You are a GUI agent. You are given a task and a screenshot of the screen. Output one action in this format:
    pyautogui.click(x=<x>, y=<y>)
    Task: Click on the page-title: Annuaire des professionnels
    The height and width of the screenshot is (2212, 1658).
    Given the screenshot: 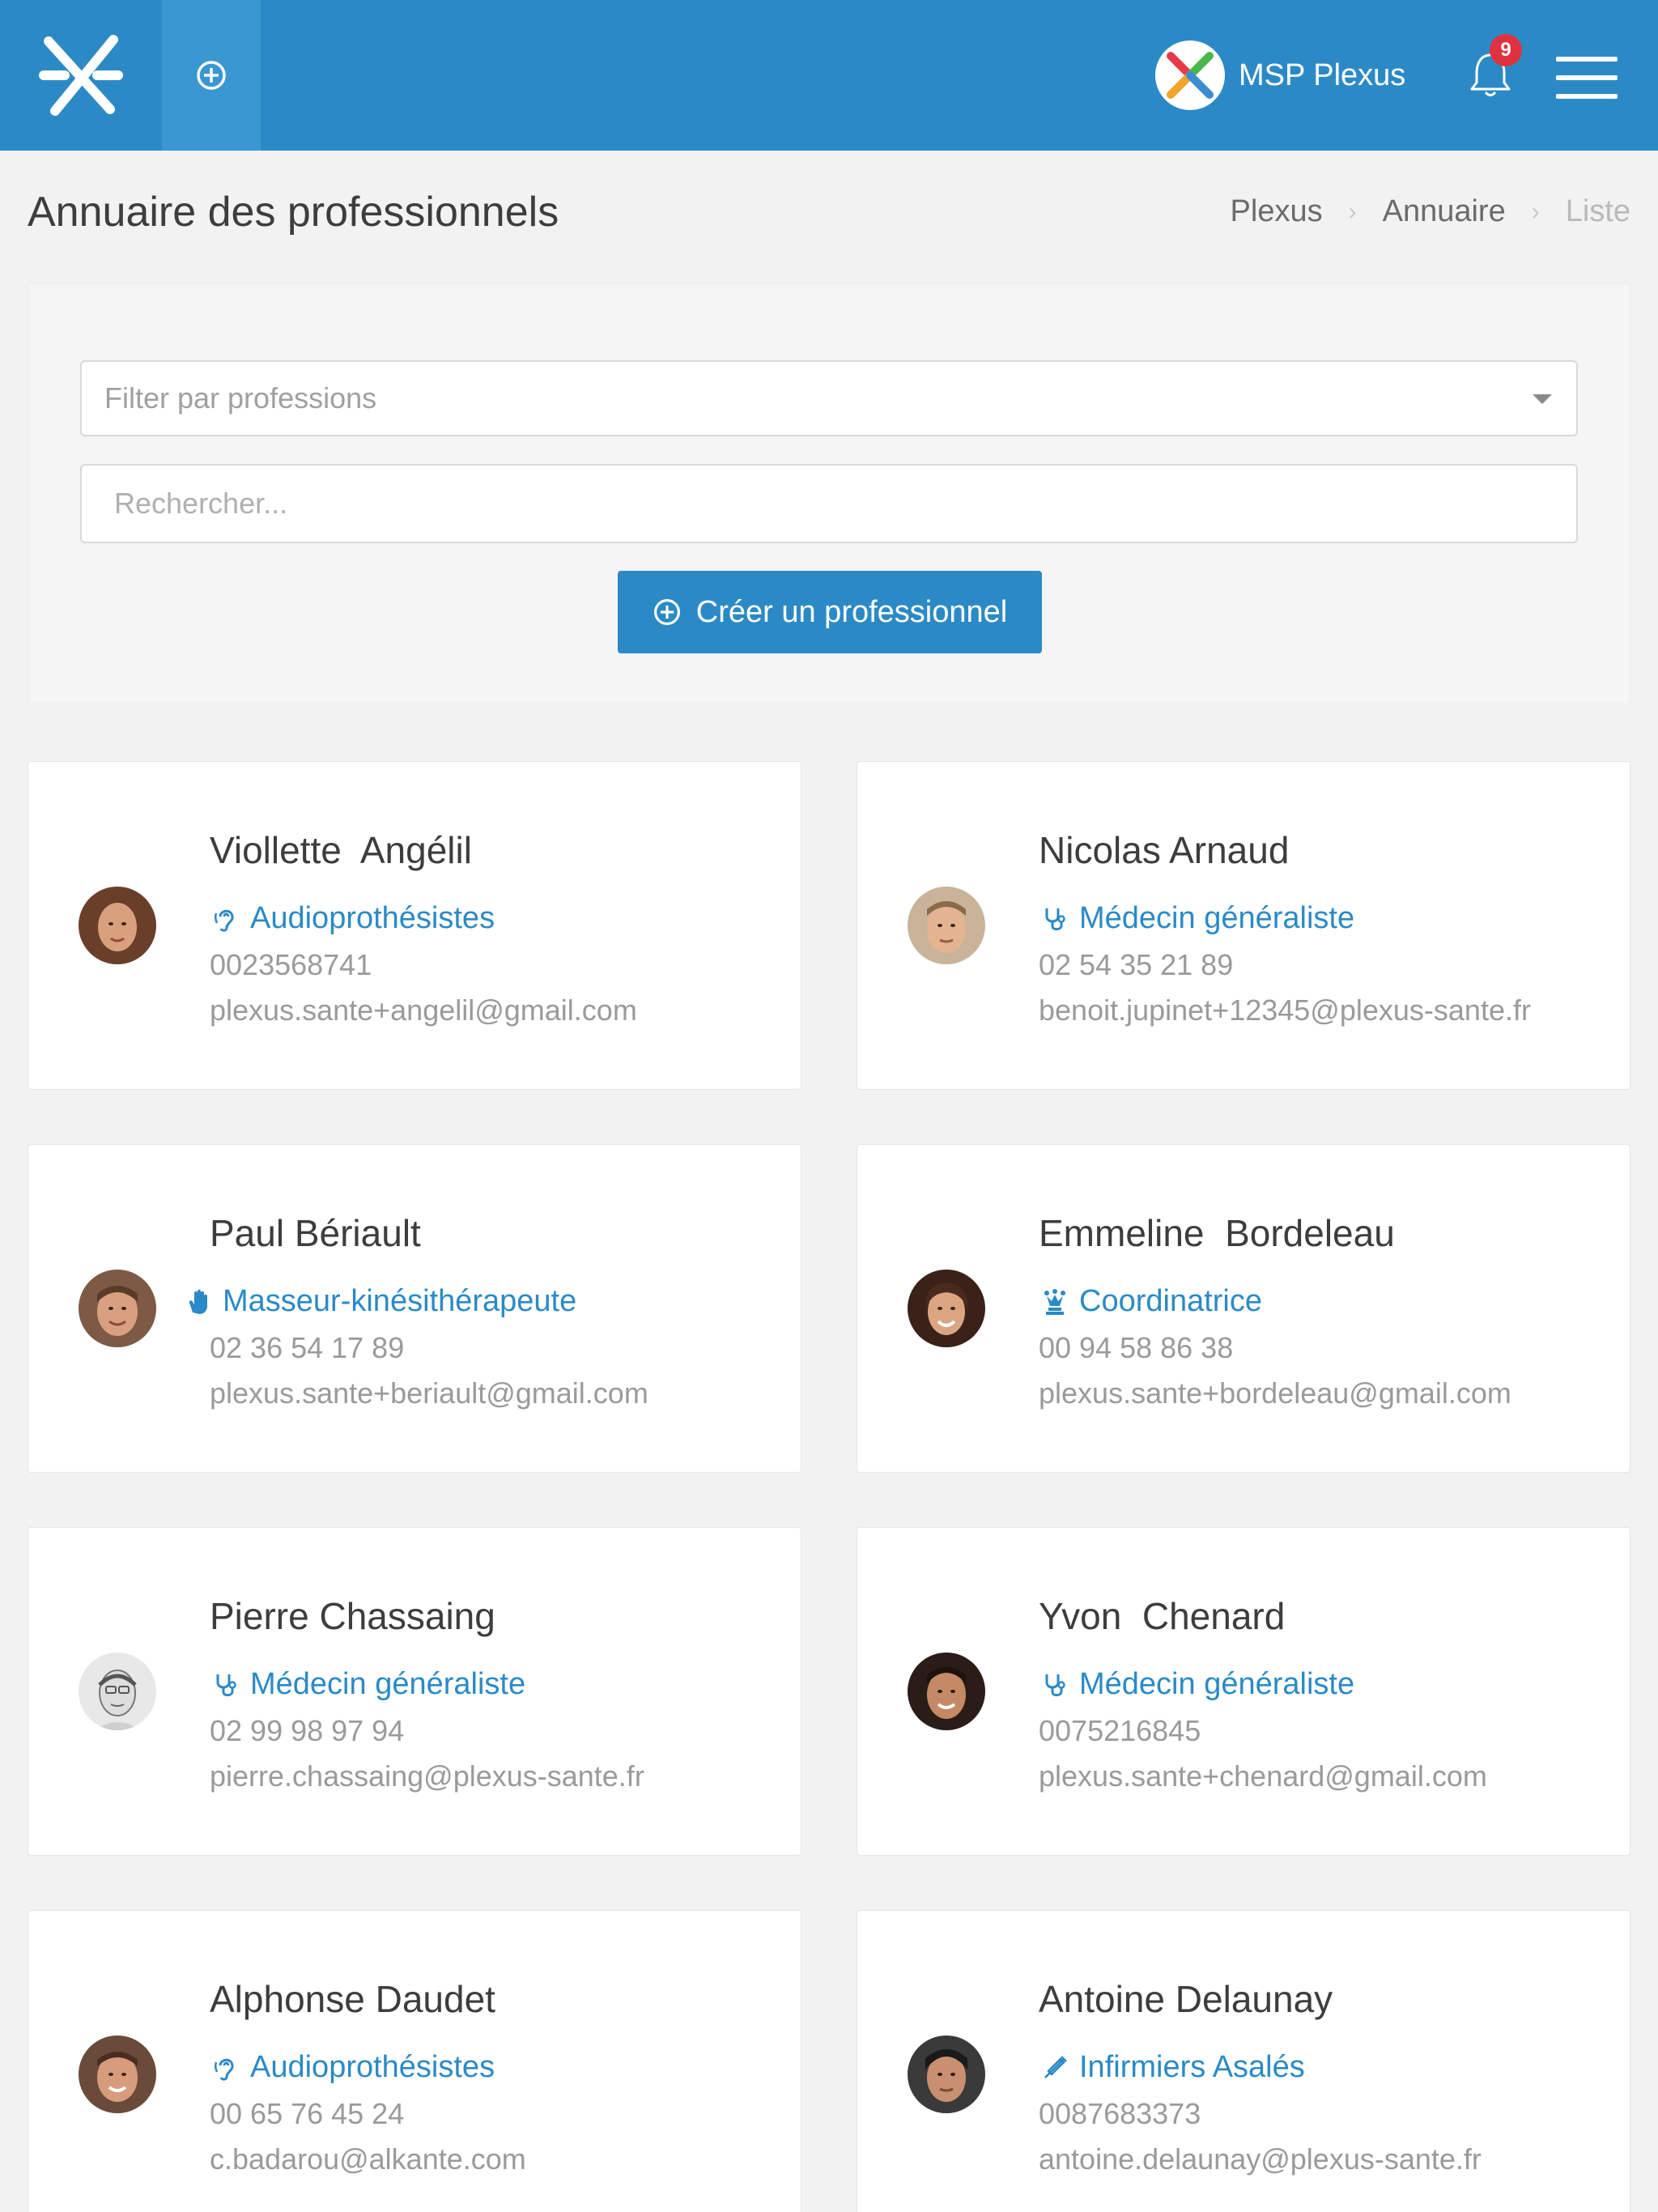 What is the action you would take?
    pyautogui.click(x=293, y=213)
    